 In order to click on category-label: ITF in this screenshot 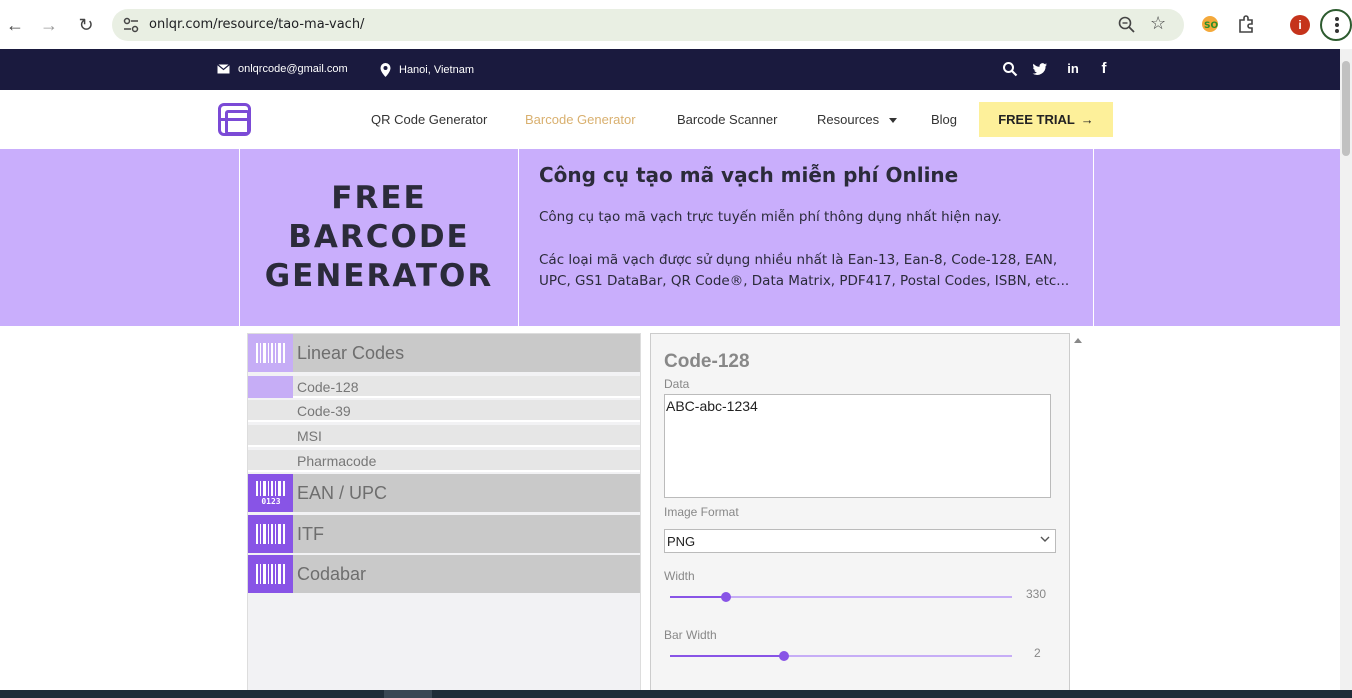, I will do `click(310, 534)`.